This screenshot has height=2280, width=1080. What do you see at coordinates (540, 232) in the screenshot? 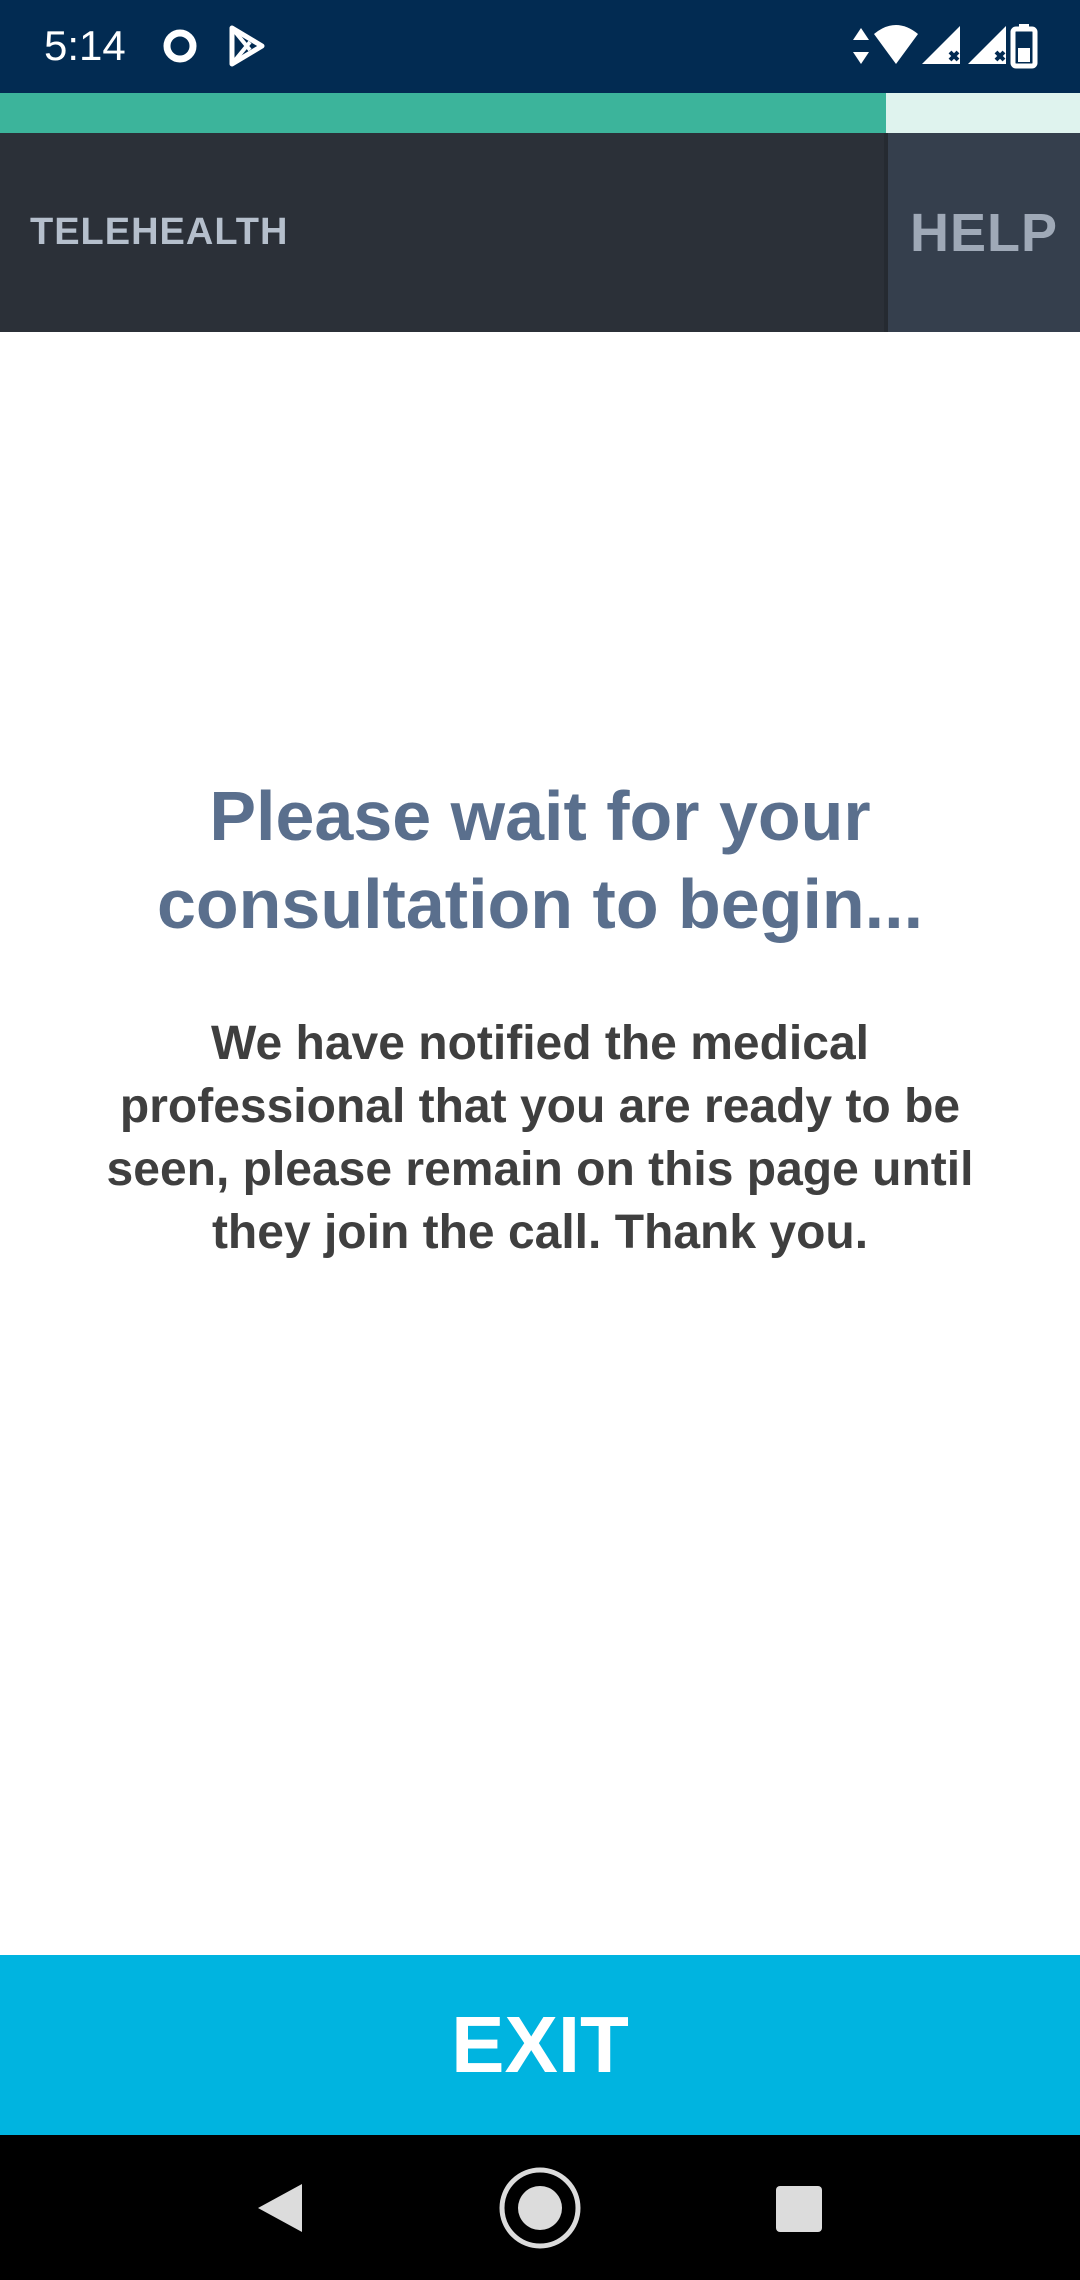
I see `app-header: TELEHEALTH HELP` at bounding box center [540, 232].